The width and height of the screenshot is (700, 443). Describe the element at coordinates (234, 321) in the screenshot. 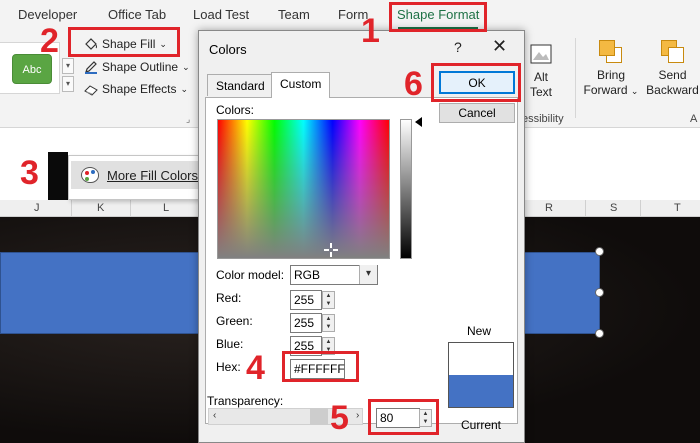

I see `green-label: Green:` at that location.